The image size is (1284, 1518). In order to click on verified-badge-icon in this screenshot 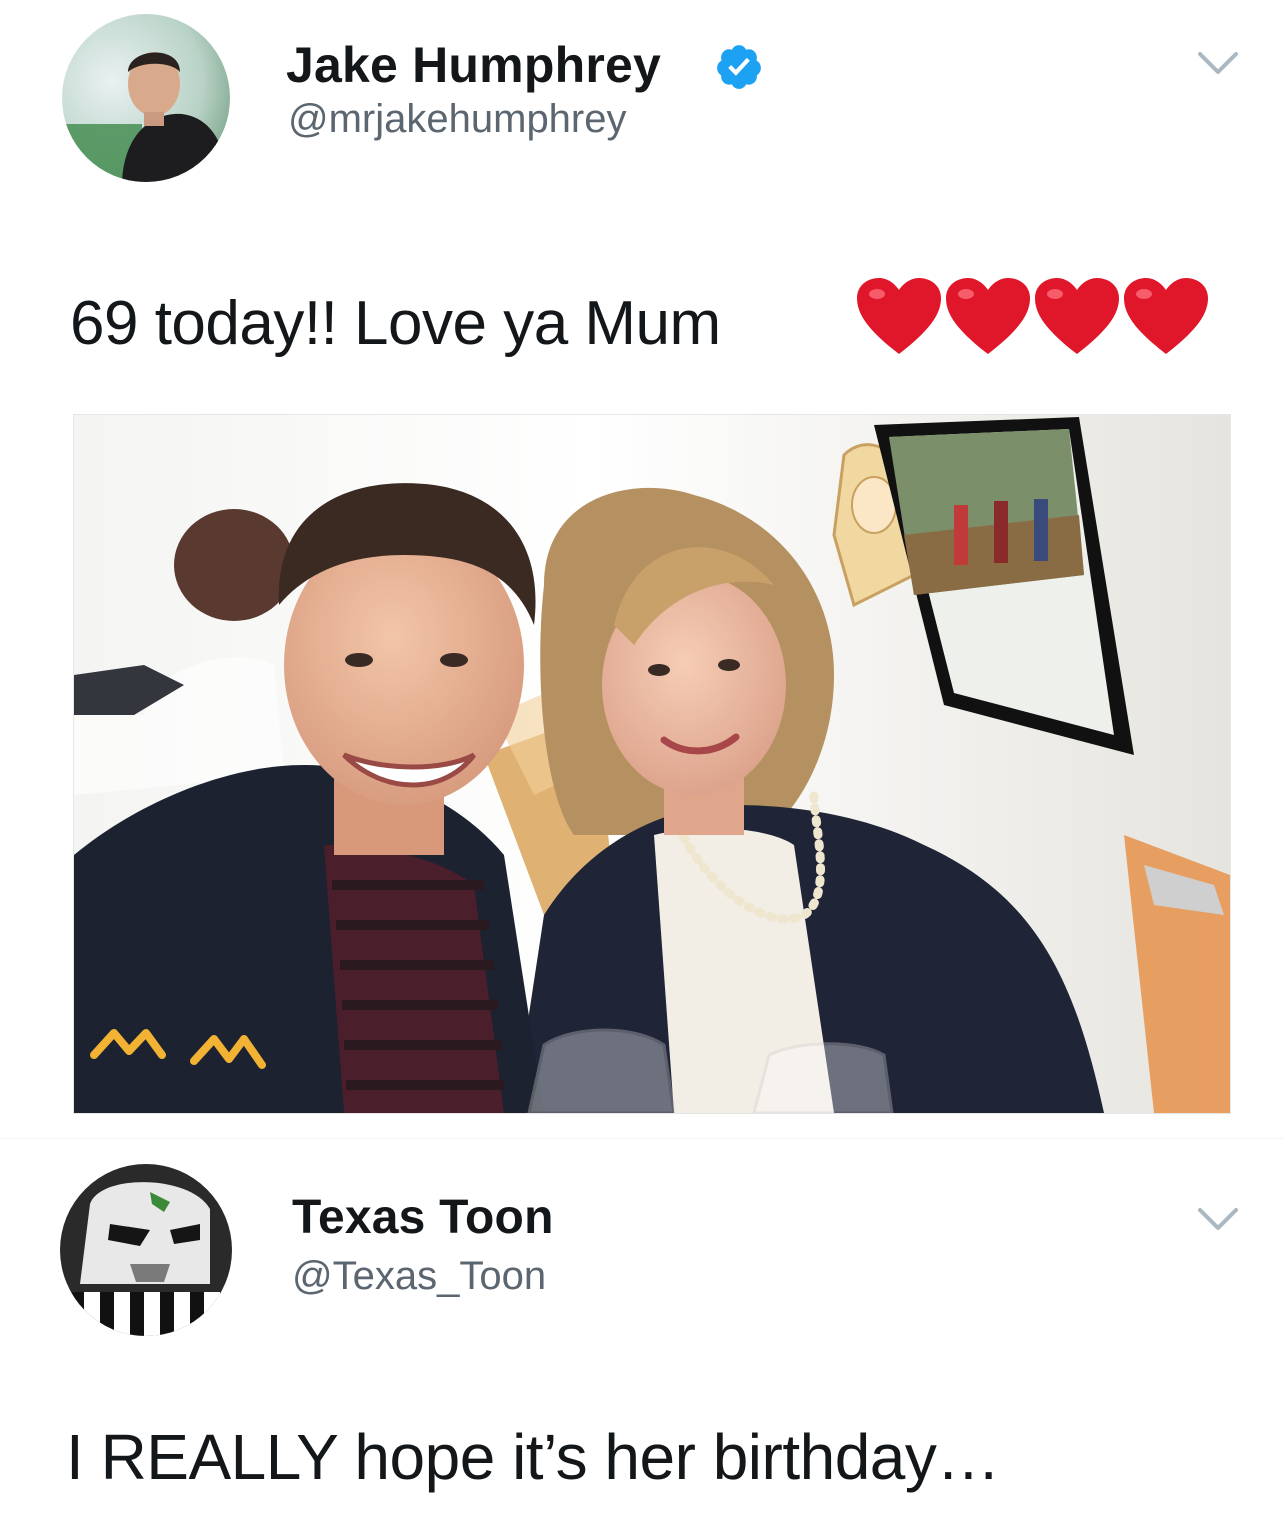, I will do `click(739, 67)`.